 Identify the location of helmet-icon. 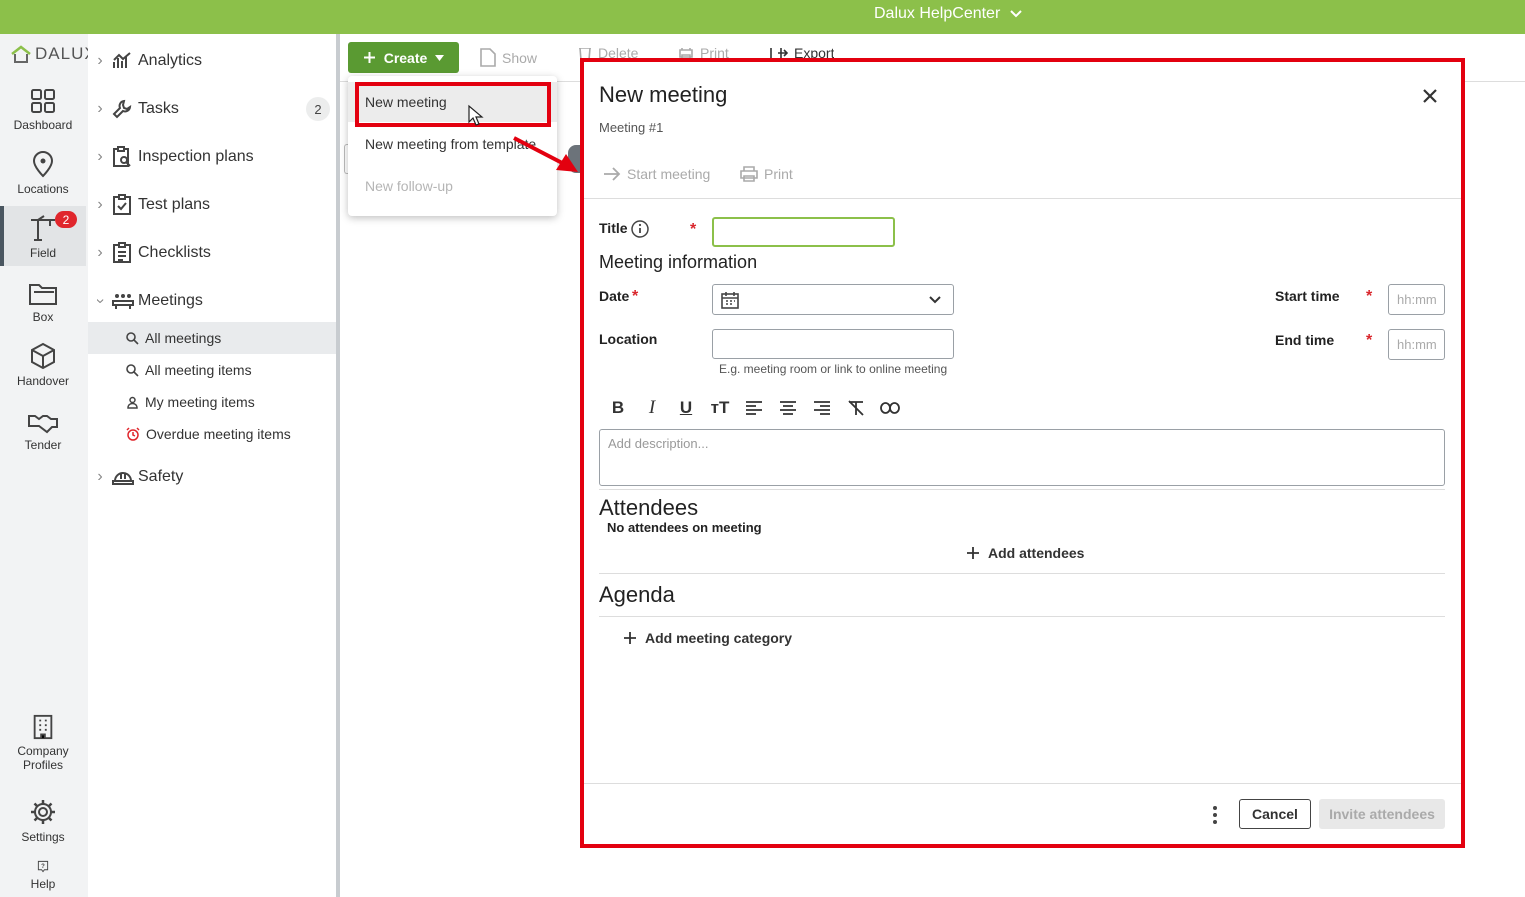
(123, 478).